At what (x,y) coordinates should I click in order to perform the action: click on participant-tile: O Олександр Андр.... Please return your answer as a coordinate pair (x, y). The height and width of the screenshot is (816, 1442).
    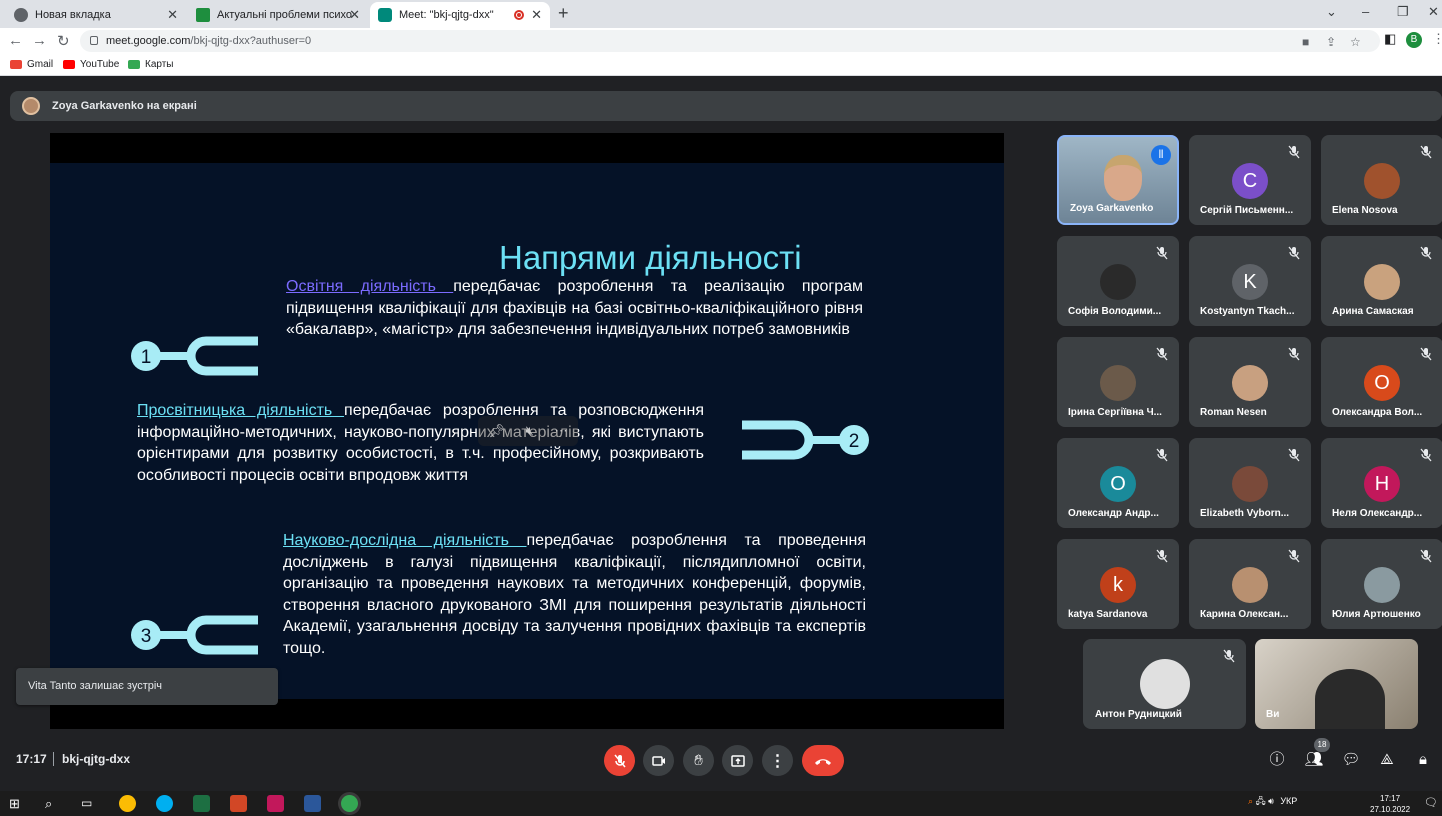
    Looking at the image, I should click on (1118, 483).